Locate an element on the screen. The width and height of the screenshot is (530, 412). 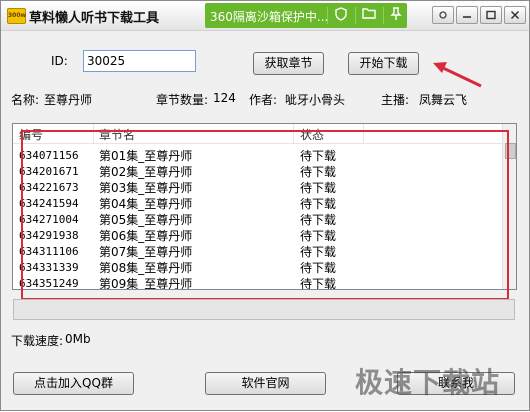
book-name-value: 至尊丹师 is located at coordinates (68, 100).